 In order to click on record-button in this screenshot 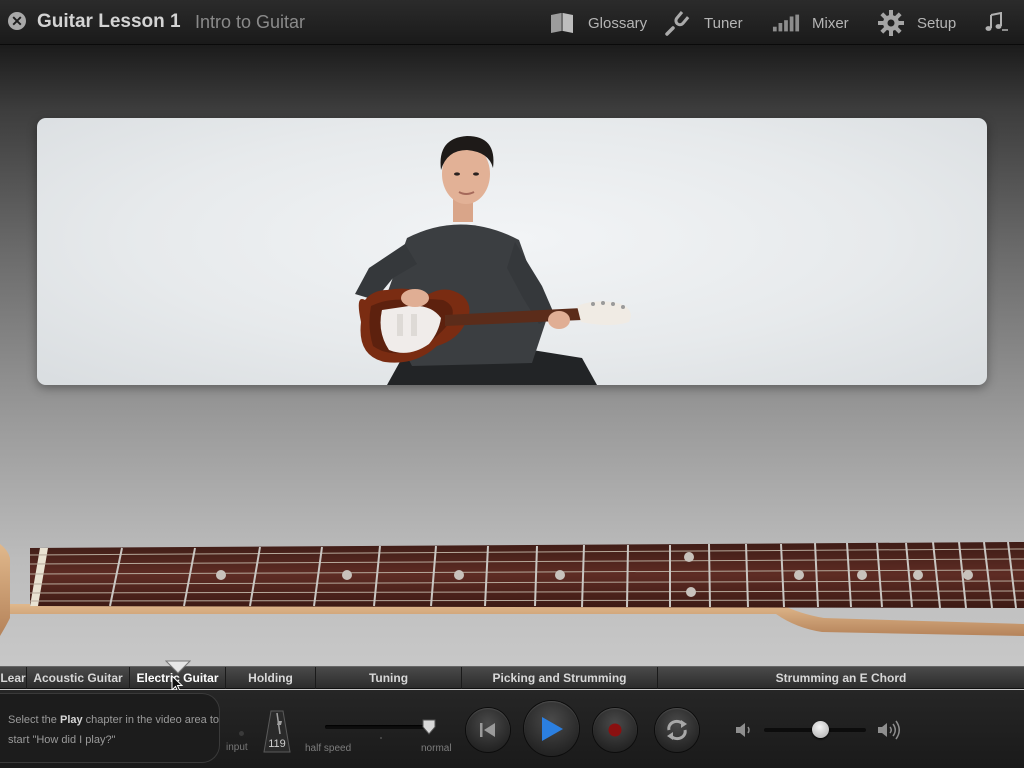, I will do `click(615, 730)`.